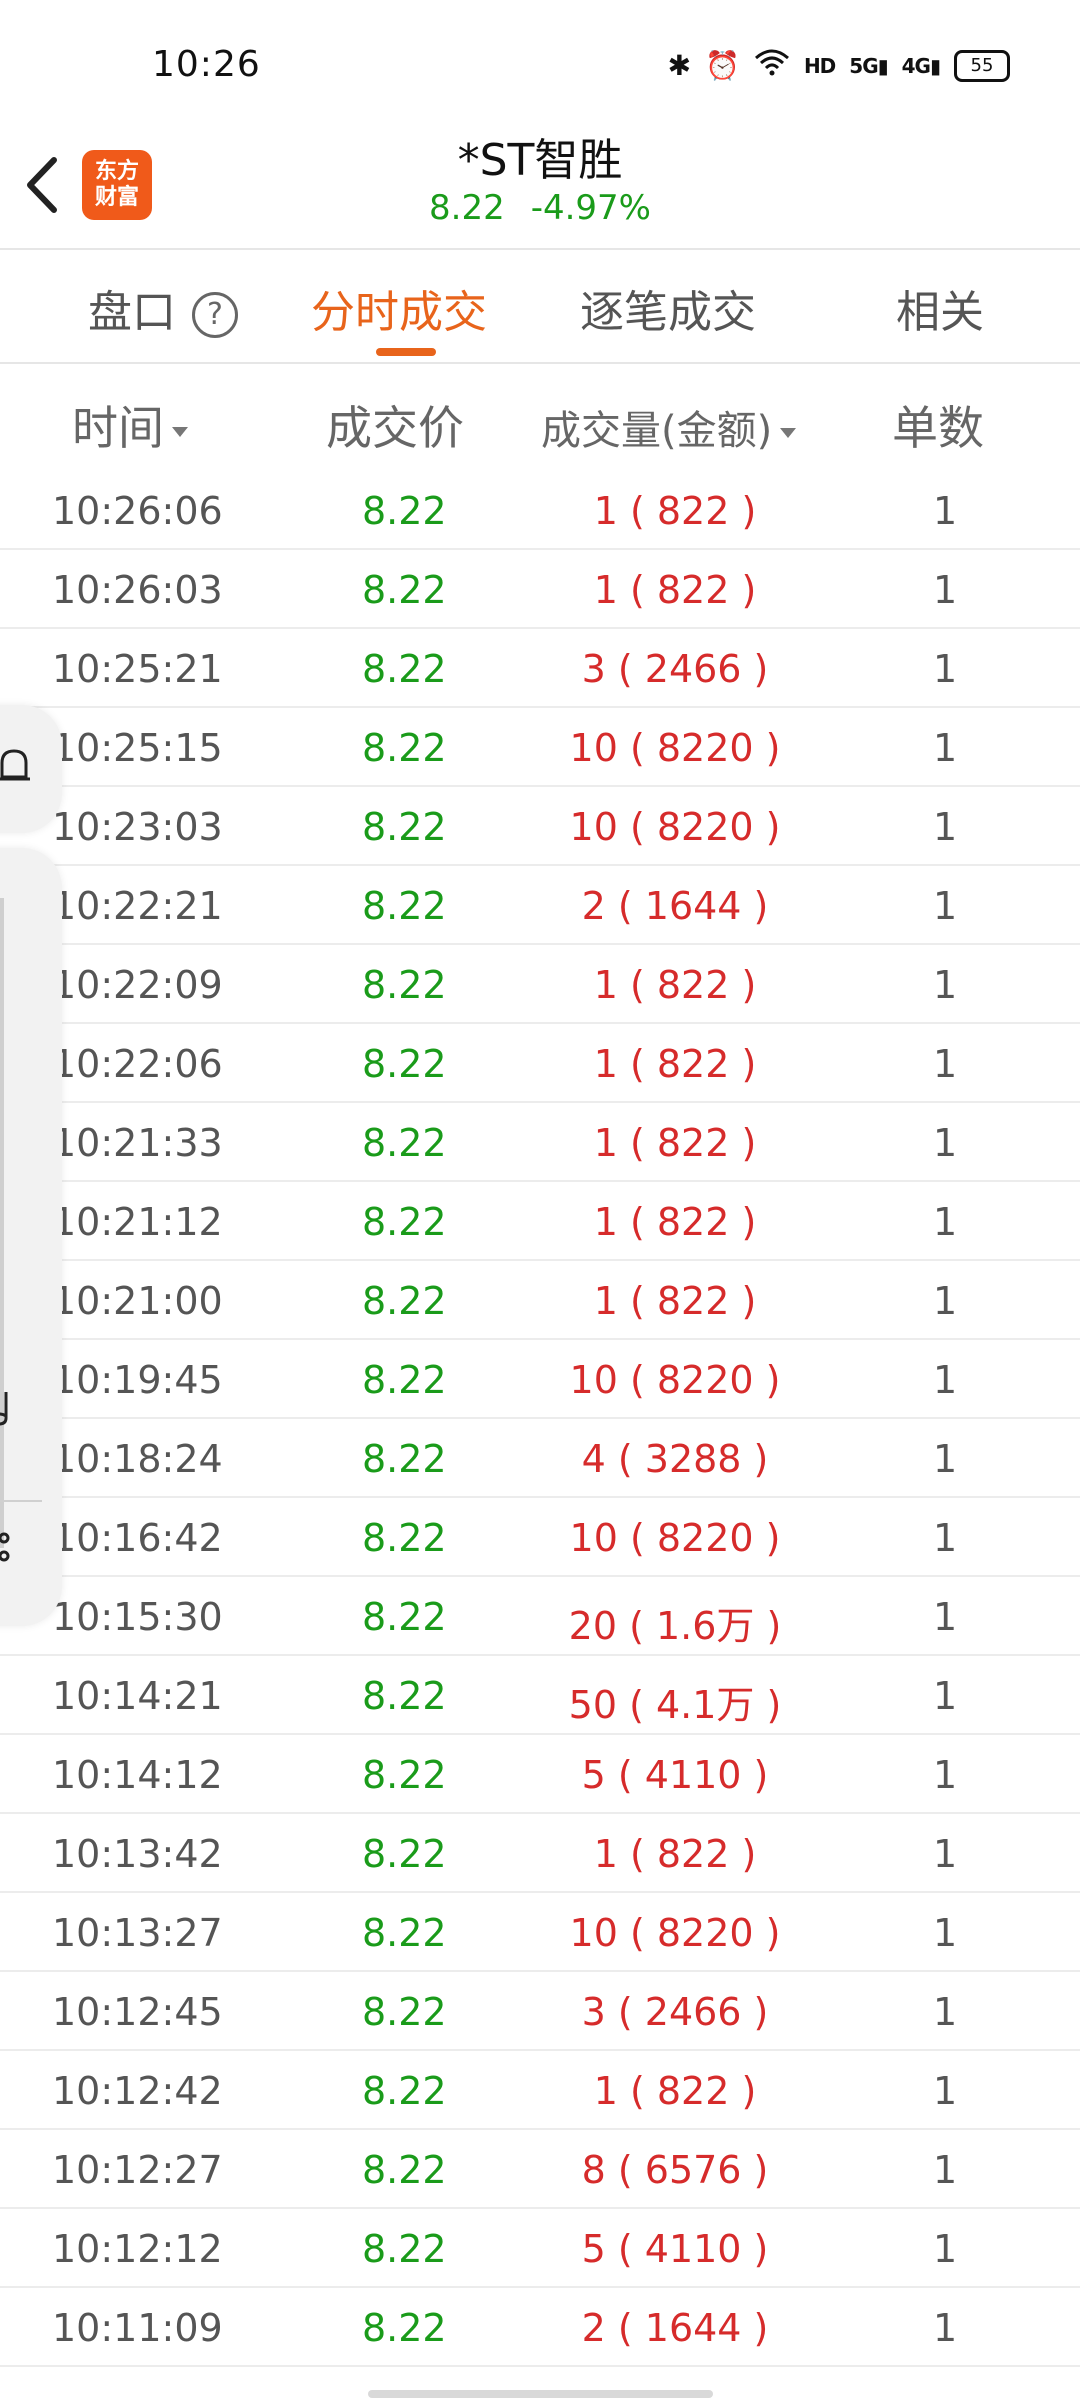 The image size is (1080, 2400). Describe the element at coordinates (540, 2169) in the screenshot. I see `table-row: 10:12:27 8.22 8 ( 6576 ) 1` at that location.